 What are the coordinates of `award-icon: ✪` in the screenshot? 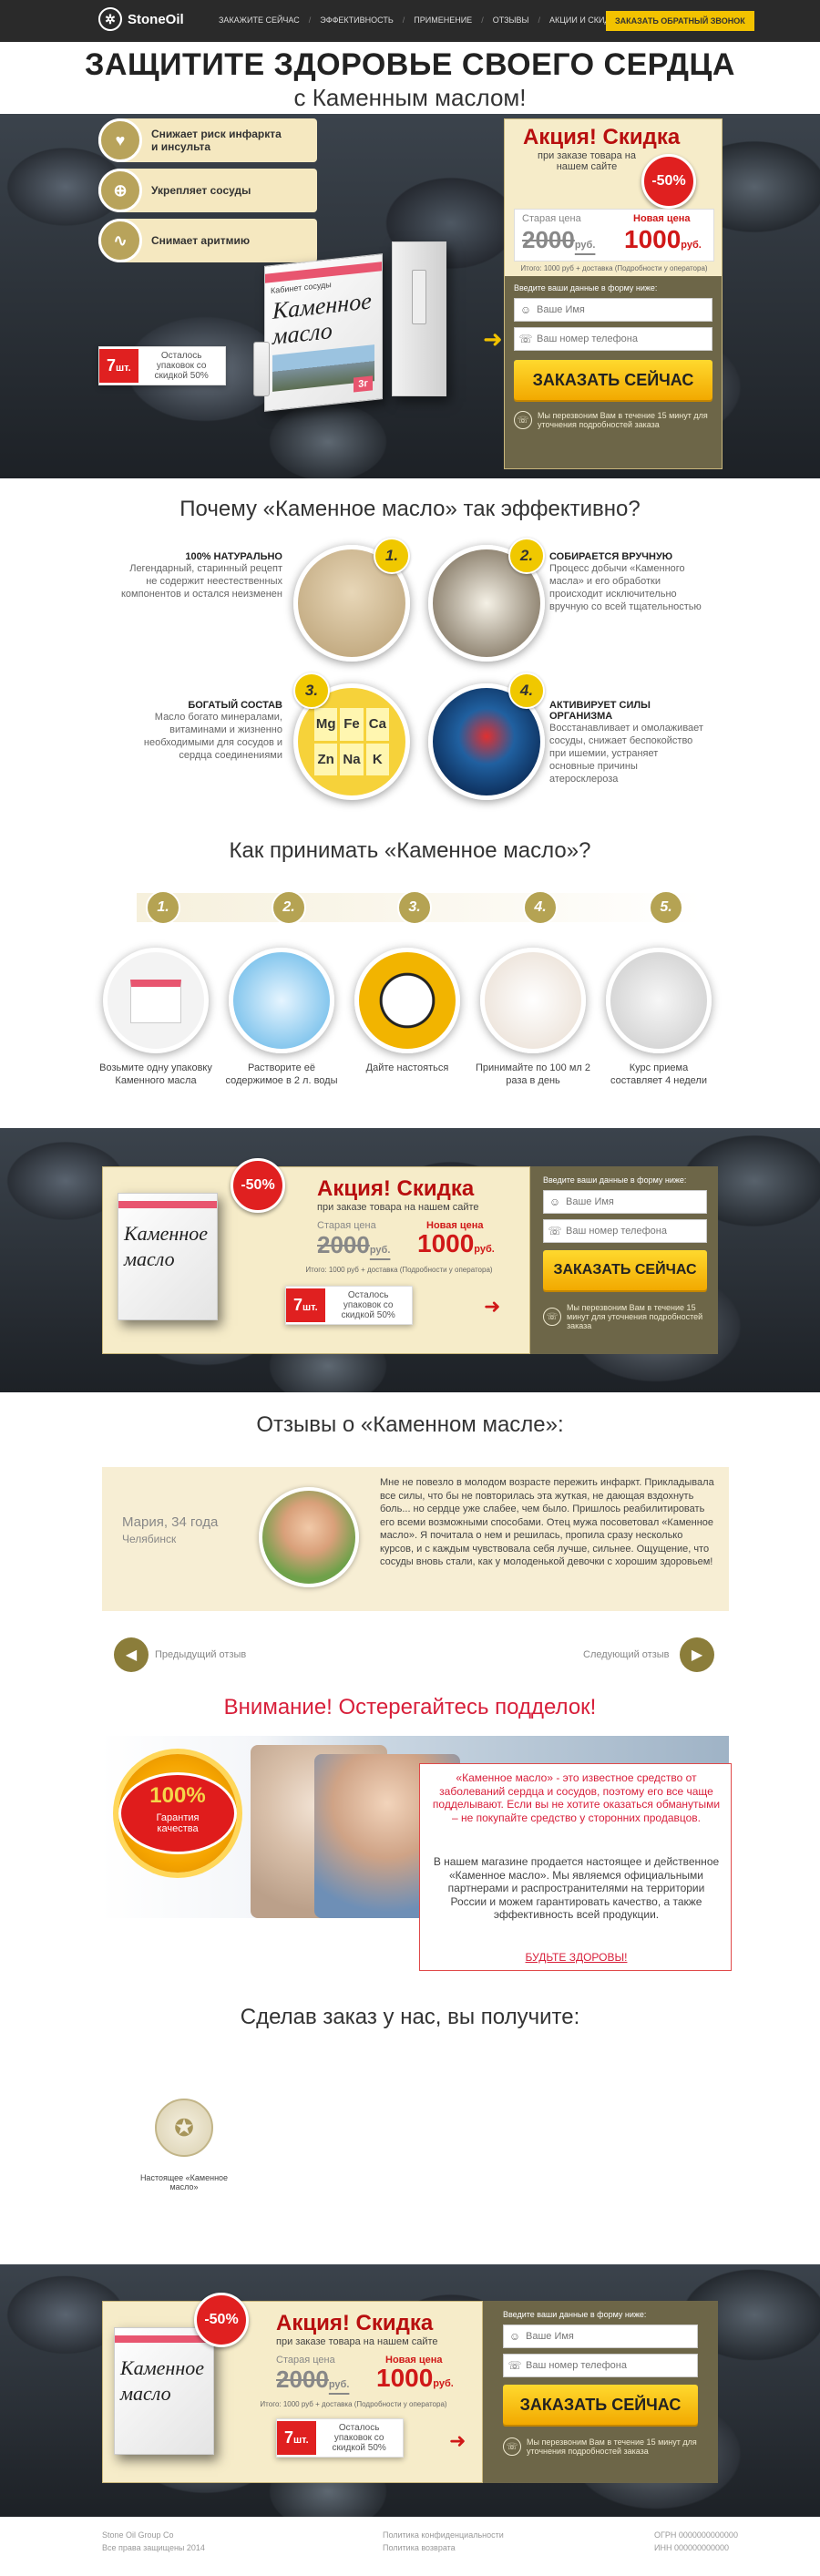 It's located at (184, 2128).